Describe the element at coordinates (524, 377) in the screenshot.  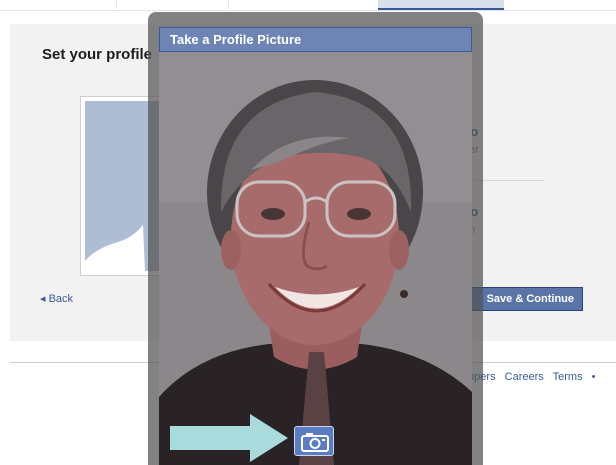
I see `footer-link-careers: Careers` at that location.